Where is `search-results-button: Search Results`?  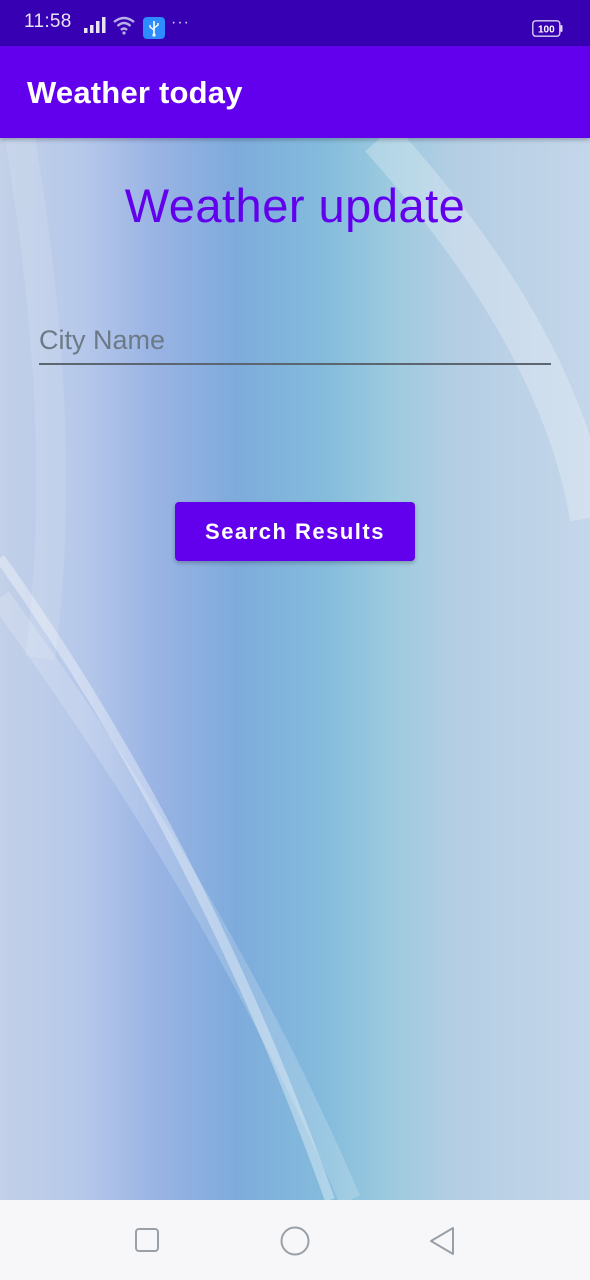 search-results-button: Search Results is located at coordinates (295, 531).